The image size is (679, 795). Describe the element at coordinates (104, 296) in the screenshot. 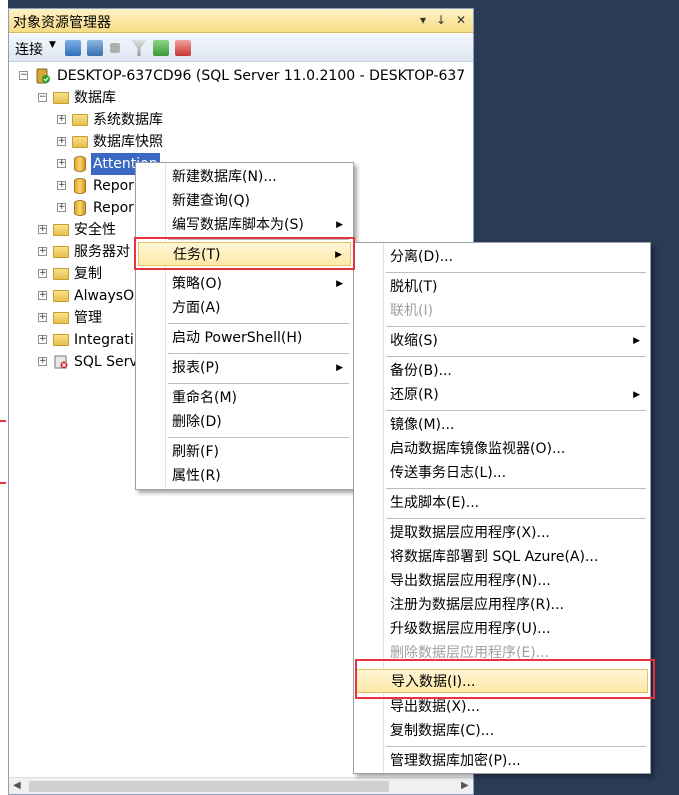

I see `tree-label: AlwaysO` at that location.